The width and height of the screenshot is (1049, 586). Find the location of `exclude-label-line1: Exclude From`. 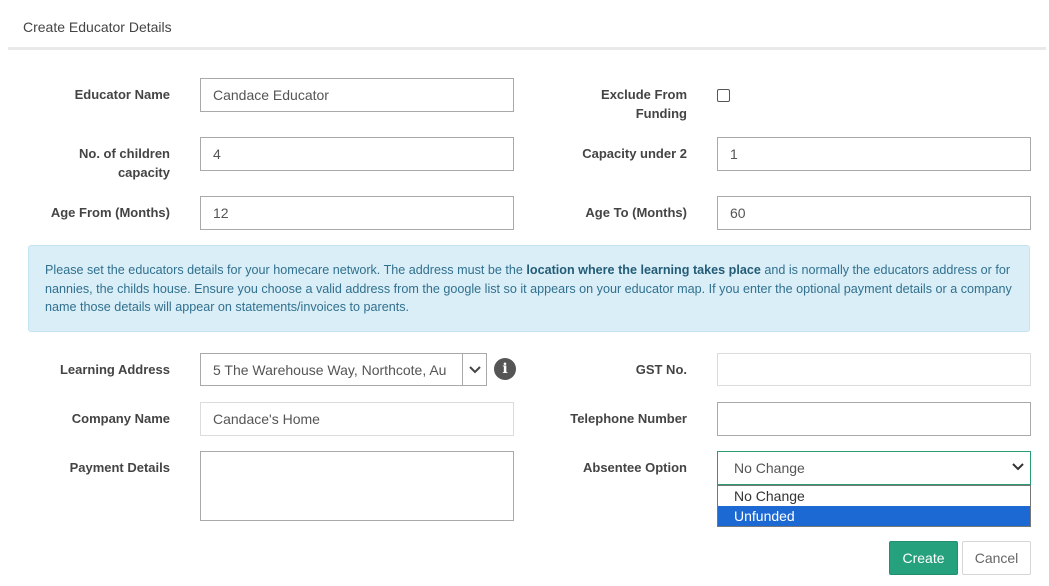

exclude-label-line1: Exclude From is located at coordinates (644, 94).